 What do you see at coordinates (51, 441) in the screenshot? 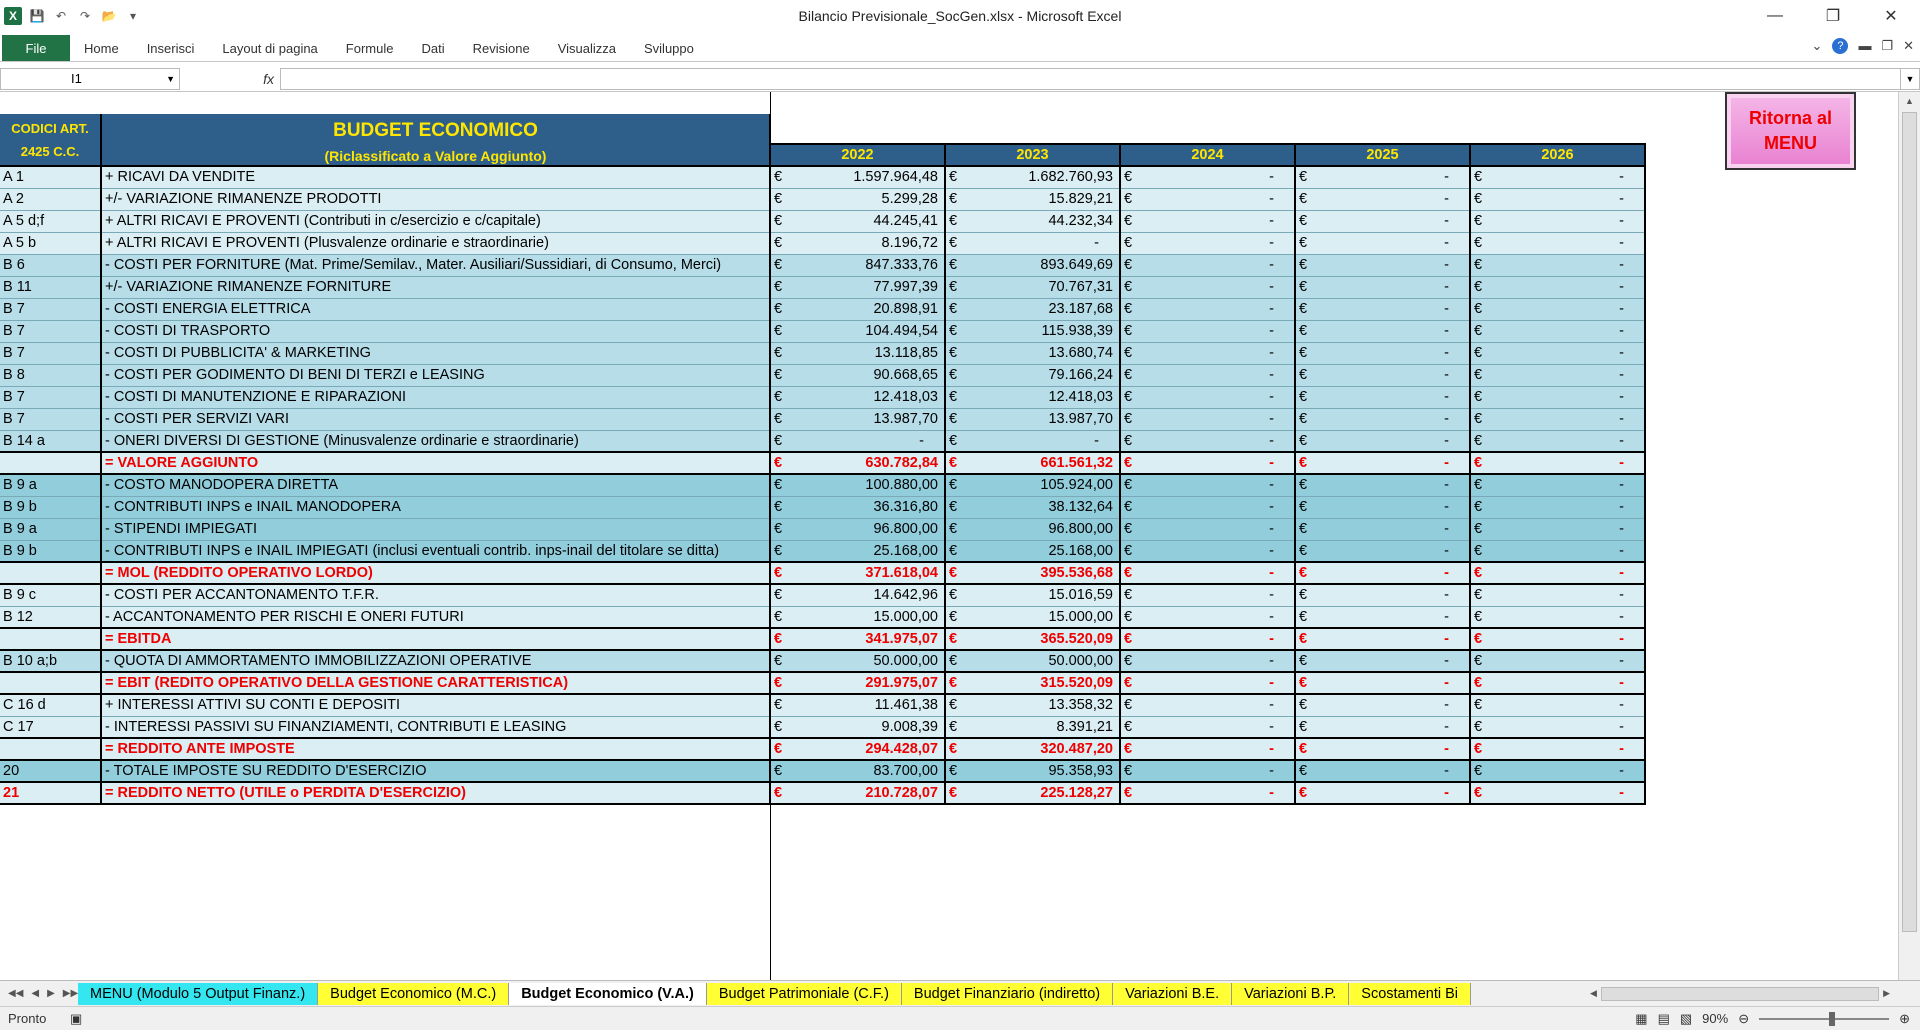
I see `row-code: B 14 a` at bounding box center [51, 441].